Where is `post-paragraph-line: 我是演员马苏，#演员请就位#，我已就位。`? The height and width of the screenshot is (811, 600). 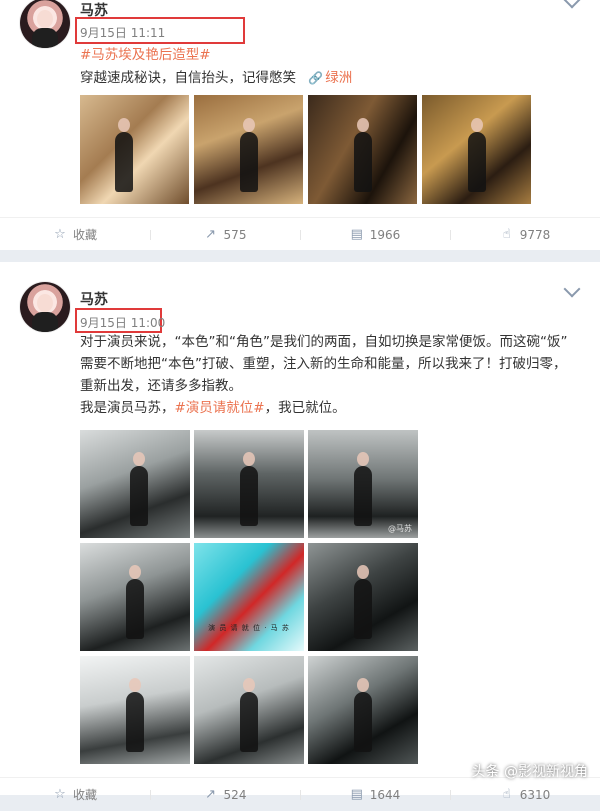
post-paragraph-line: 我是演员马苏，#演员请就位#，我已就位。 is located at coordinates (332, 408).